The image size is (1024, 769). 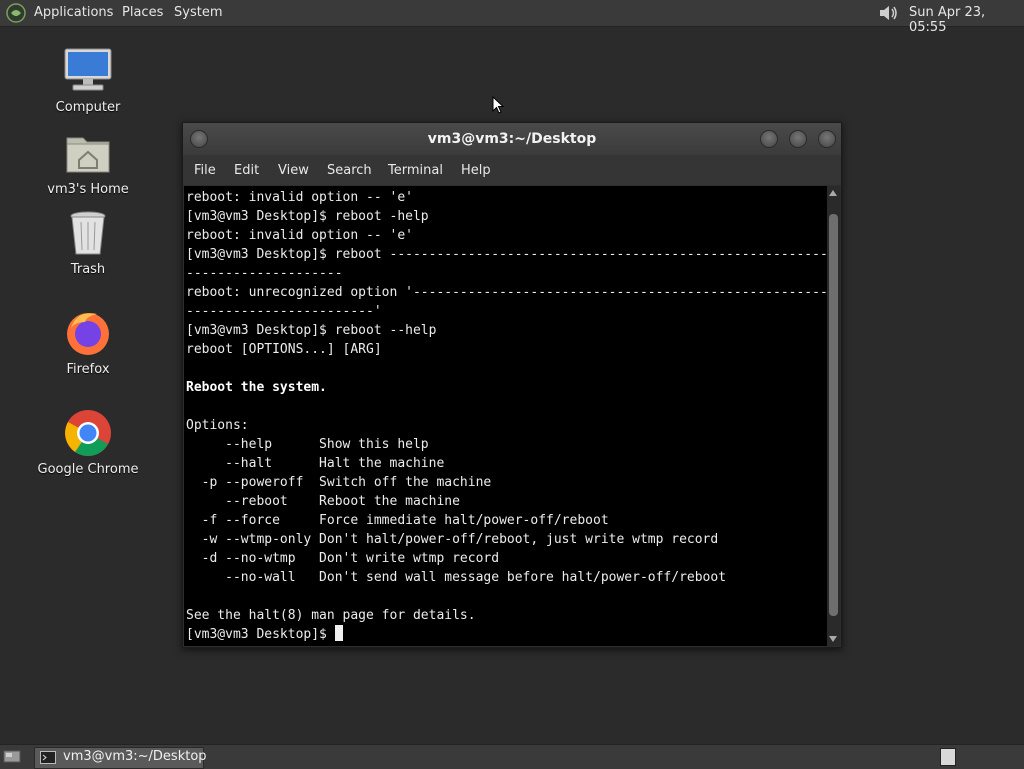 What do you see at coordinates (349, 170) in the screenshot?
I see `menu-search: Search` at bounding box center [349, 170].